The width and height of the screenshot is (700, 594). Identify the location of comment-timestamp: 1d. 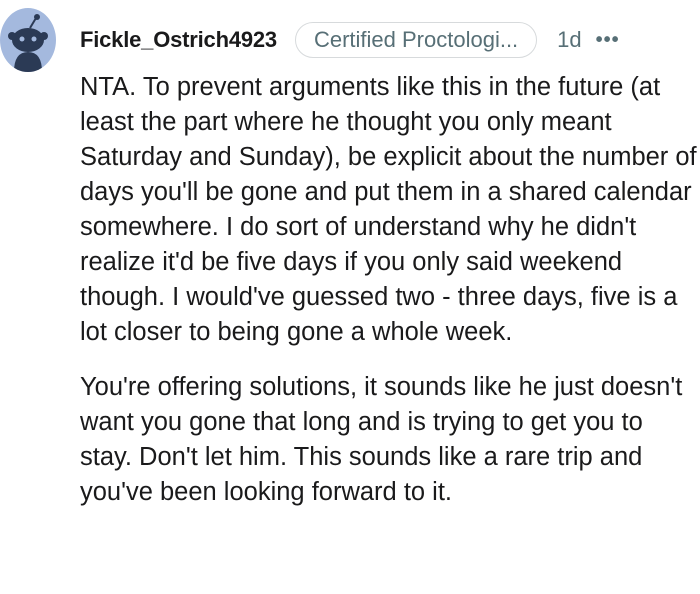
(569, 40).